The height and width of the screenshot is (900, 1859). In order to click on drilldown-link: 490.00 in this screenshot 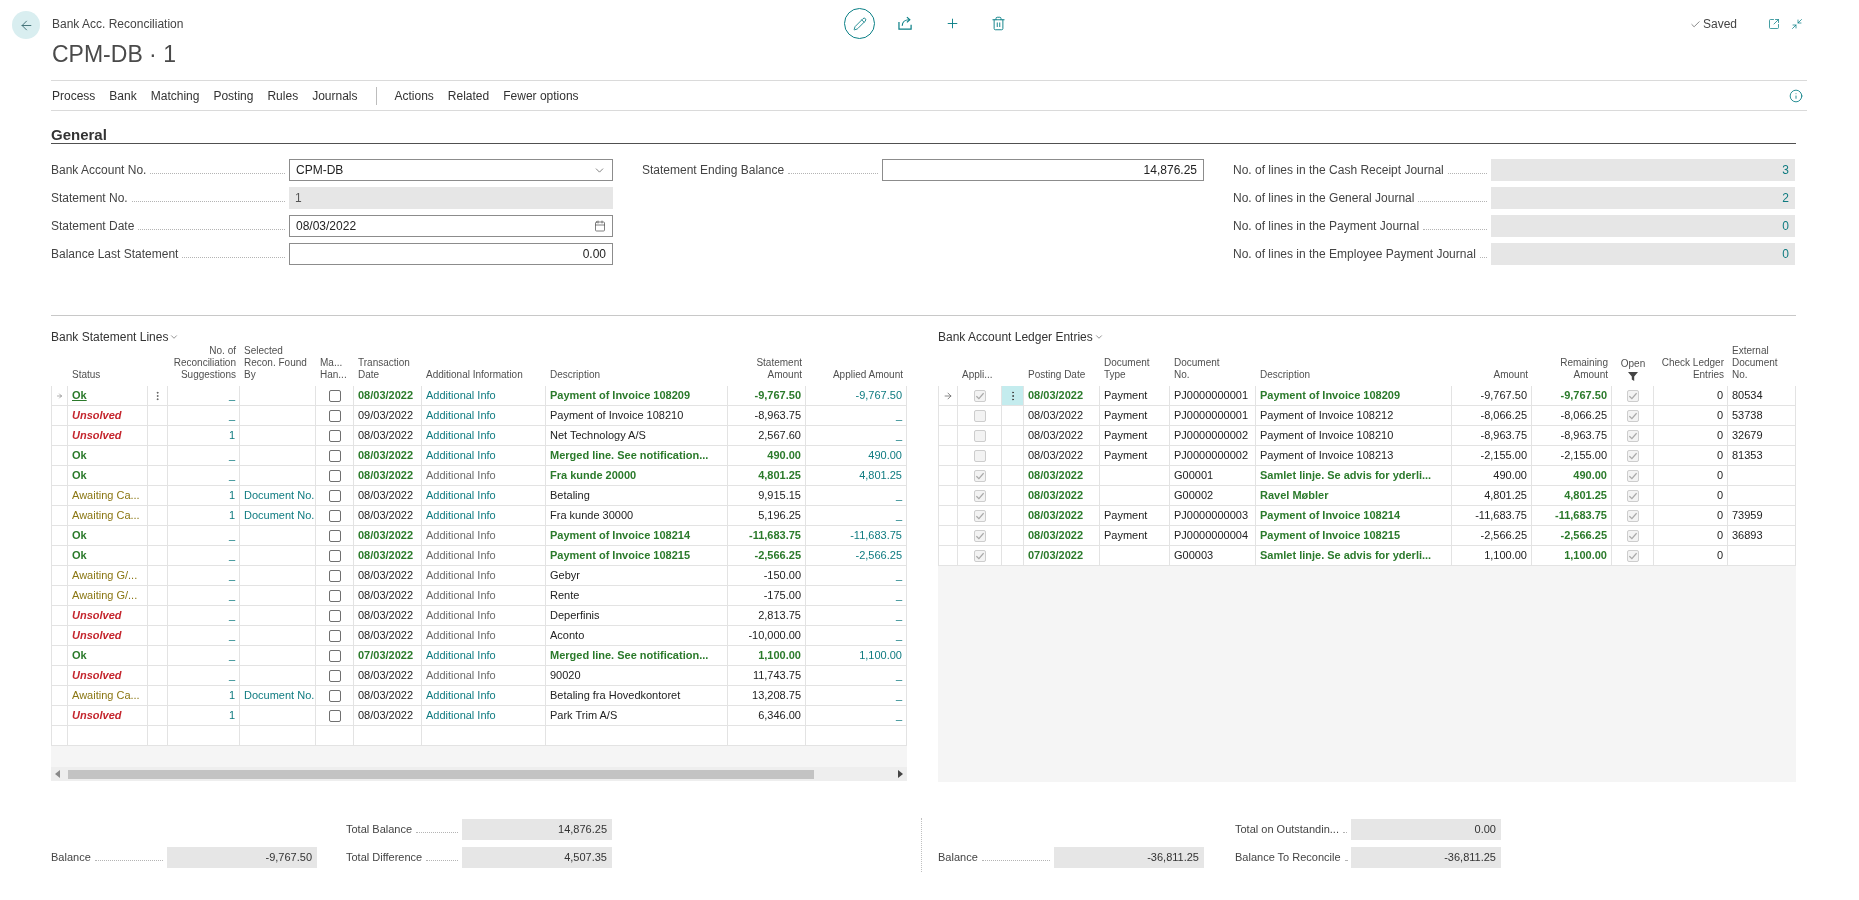, I will do `click(885, 455)`.